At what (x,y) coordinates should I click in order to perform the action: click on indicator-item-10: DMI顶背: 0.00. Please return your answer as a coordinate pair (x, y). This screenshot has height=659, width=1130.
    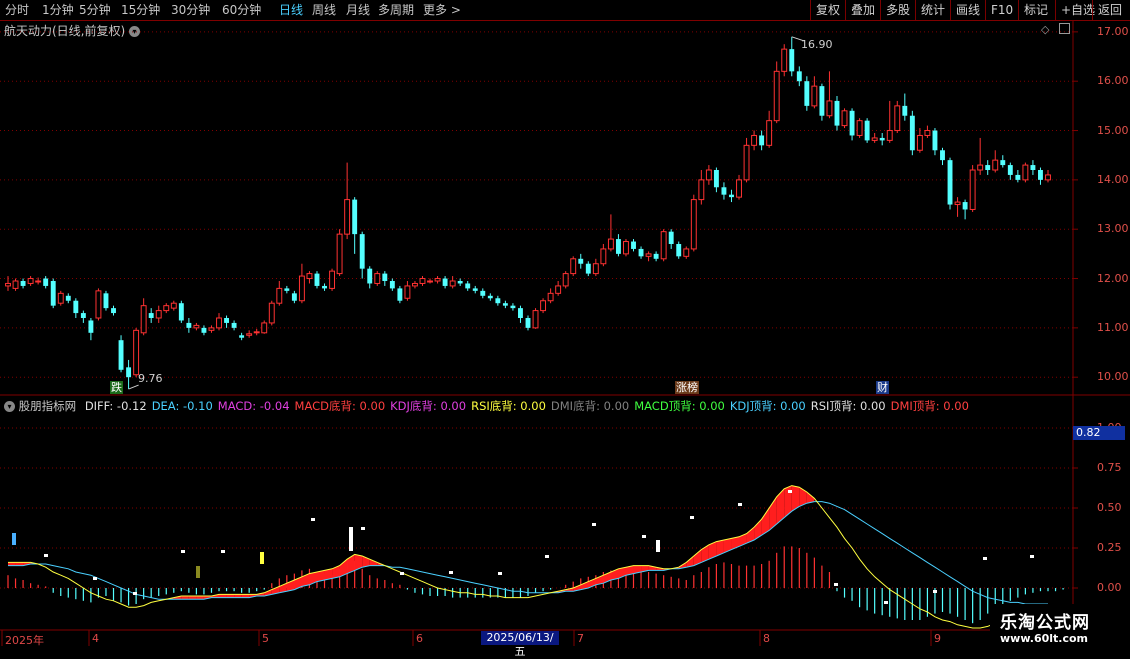
    Looking at the image, I should click on (929, 406).